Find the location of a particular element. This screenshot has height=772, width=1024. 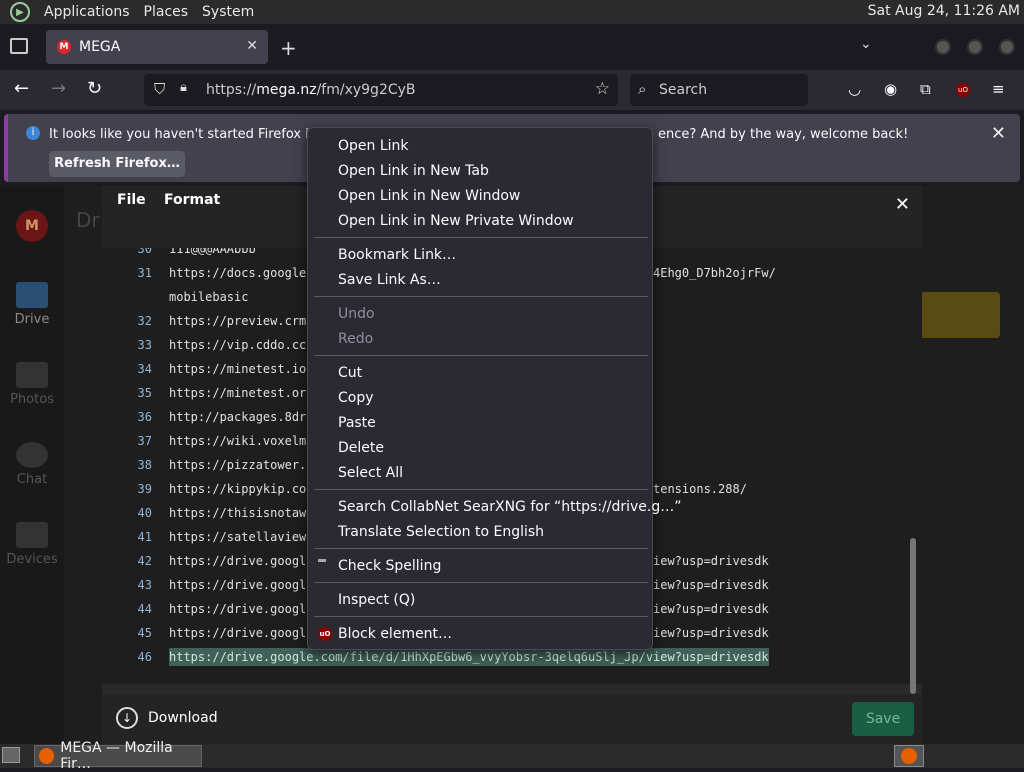

forward-icon: → is located at coordinates (58, 88).